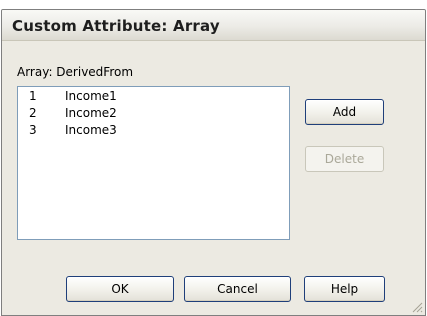 This screenshot has width=427, height=316. What do you see at coordinates (153, 112) in the screenshot?
I see `list-item: 2 Income2` at bounding box center [153, 112].